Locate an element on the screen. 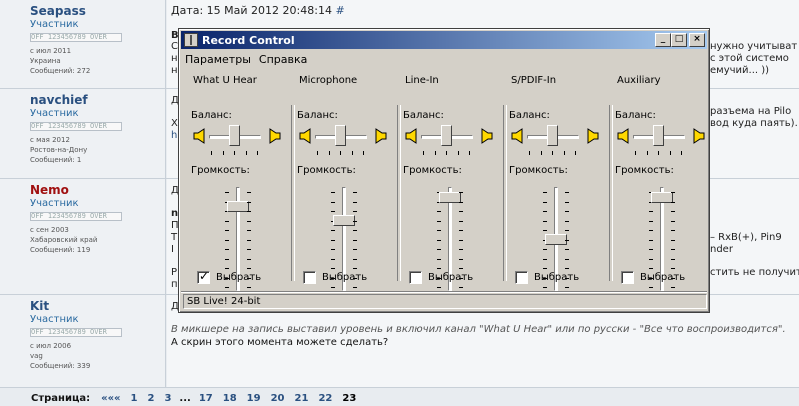 Image resolution: width=799 pixels, height=406 pixels. username: Seapass is located at coordinates (97, 11).